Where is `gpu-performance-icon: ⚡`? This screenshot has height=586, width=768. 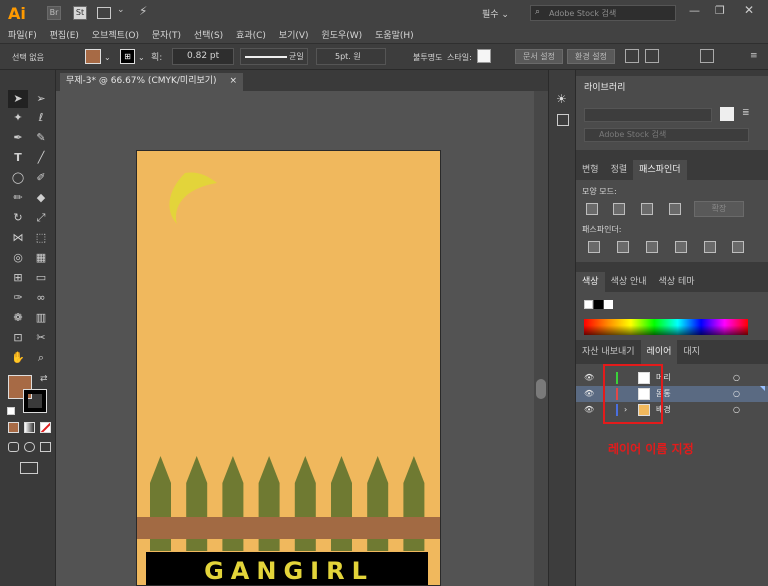
gpu-performance-icon: ⚡ is located at coordinates (143, 11).